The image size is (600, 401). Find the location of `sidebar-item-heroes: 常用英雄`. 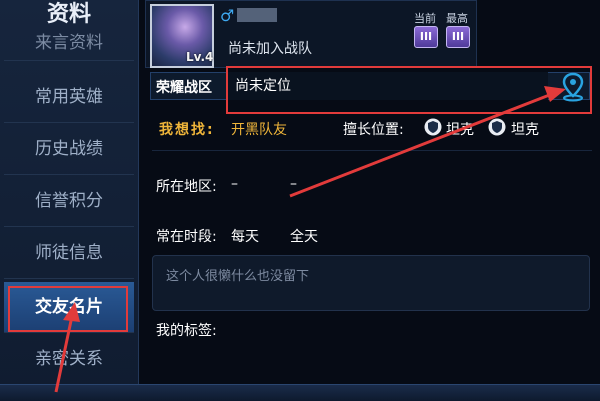

sidebar-item-heroes: 常用英雄 is located at coordinates (69, 97).